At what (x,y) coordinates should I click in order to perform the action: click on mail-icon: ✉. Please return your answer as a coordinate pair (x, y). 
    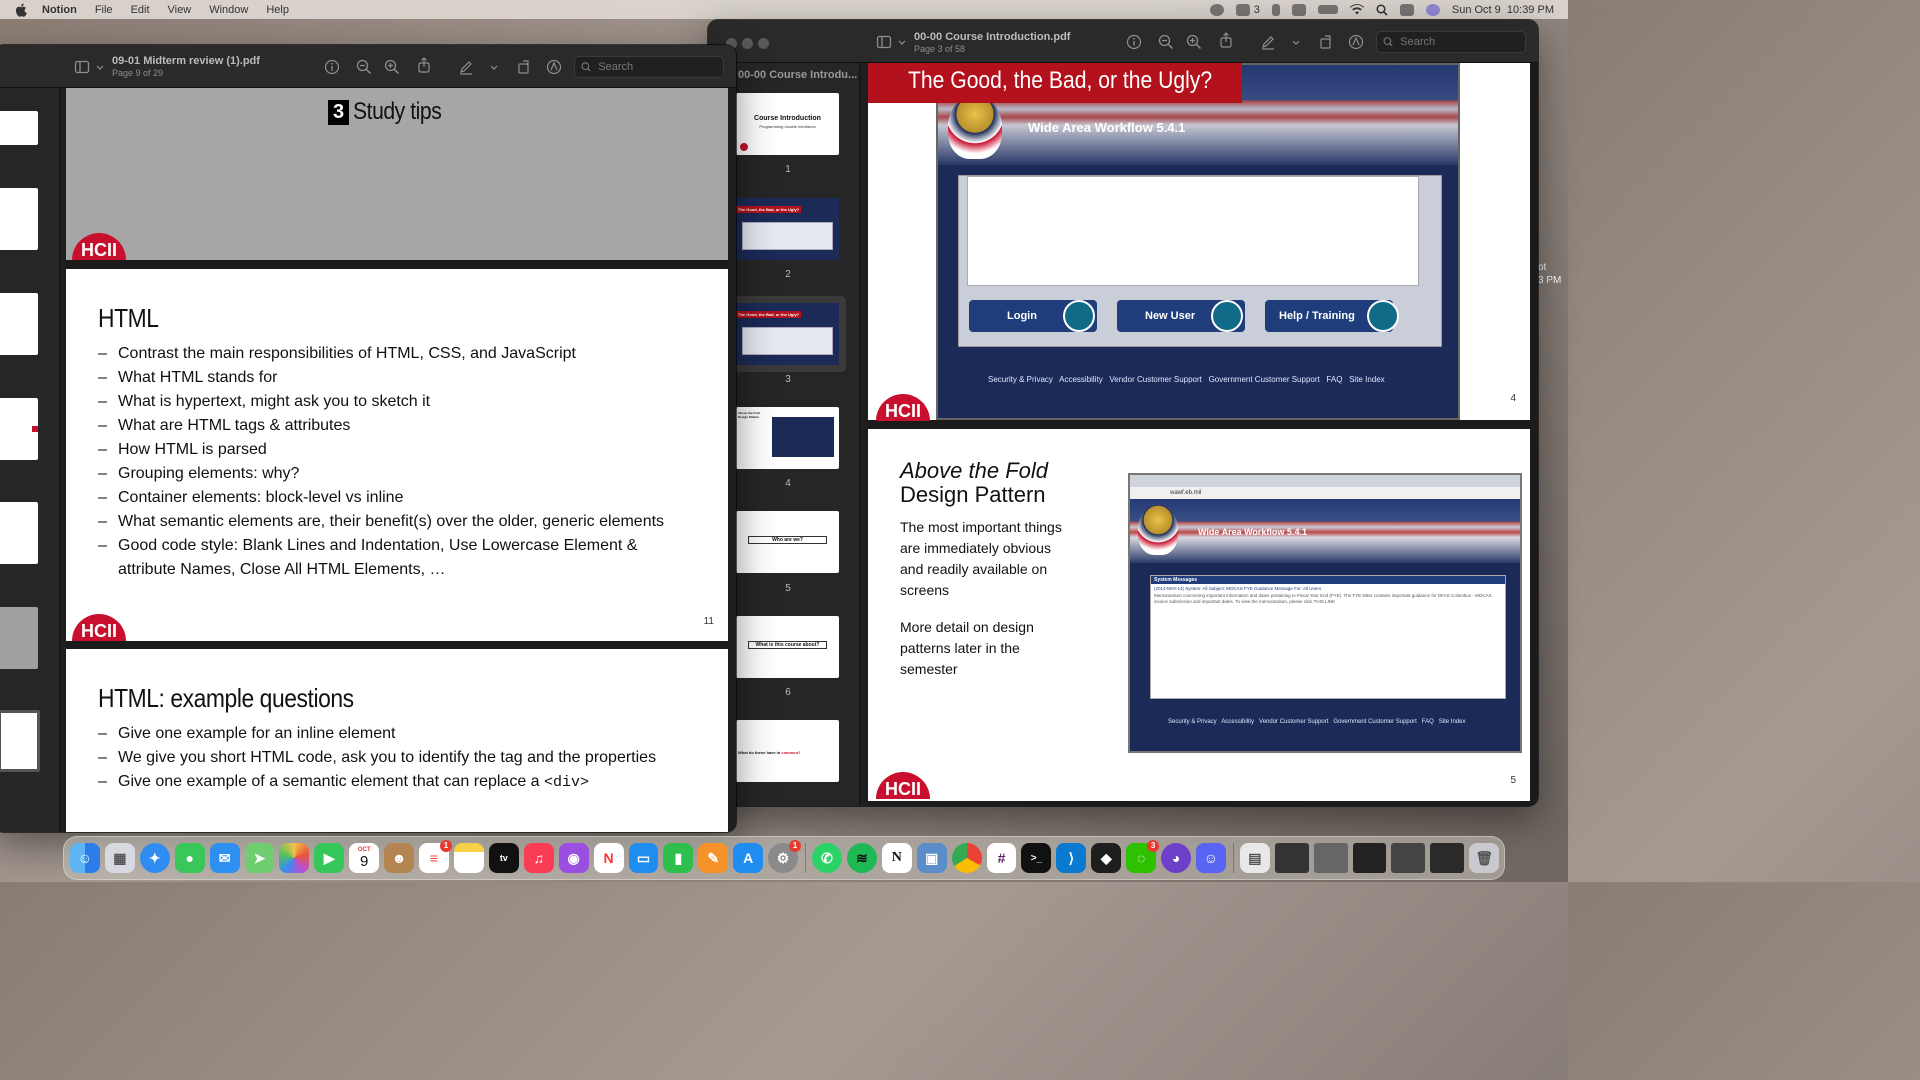
    Looking at the image, I should click on (224, 858).